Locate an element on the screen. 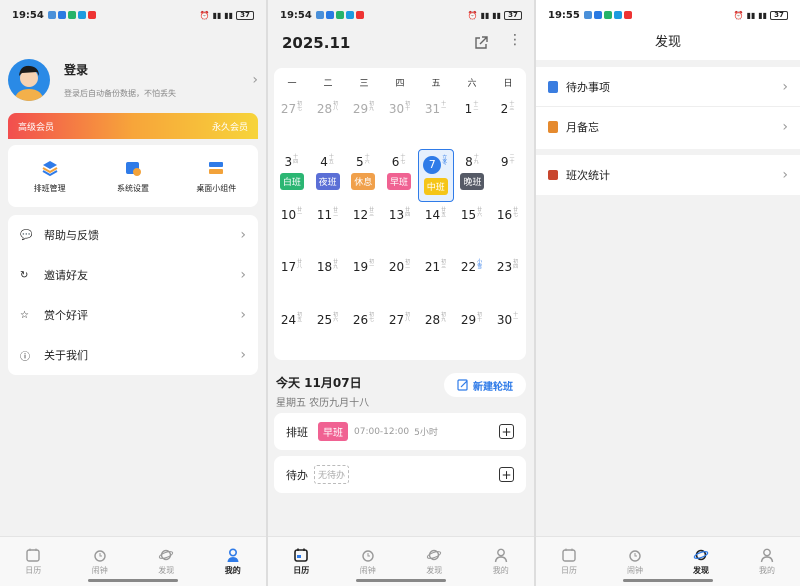 The image size is (800, 586). day-number: 12 is located at coordinates (360, 214).